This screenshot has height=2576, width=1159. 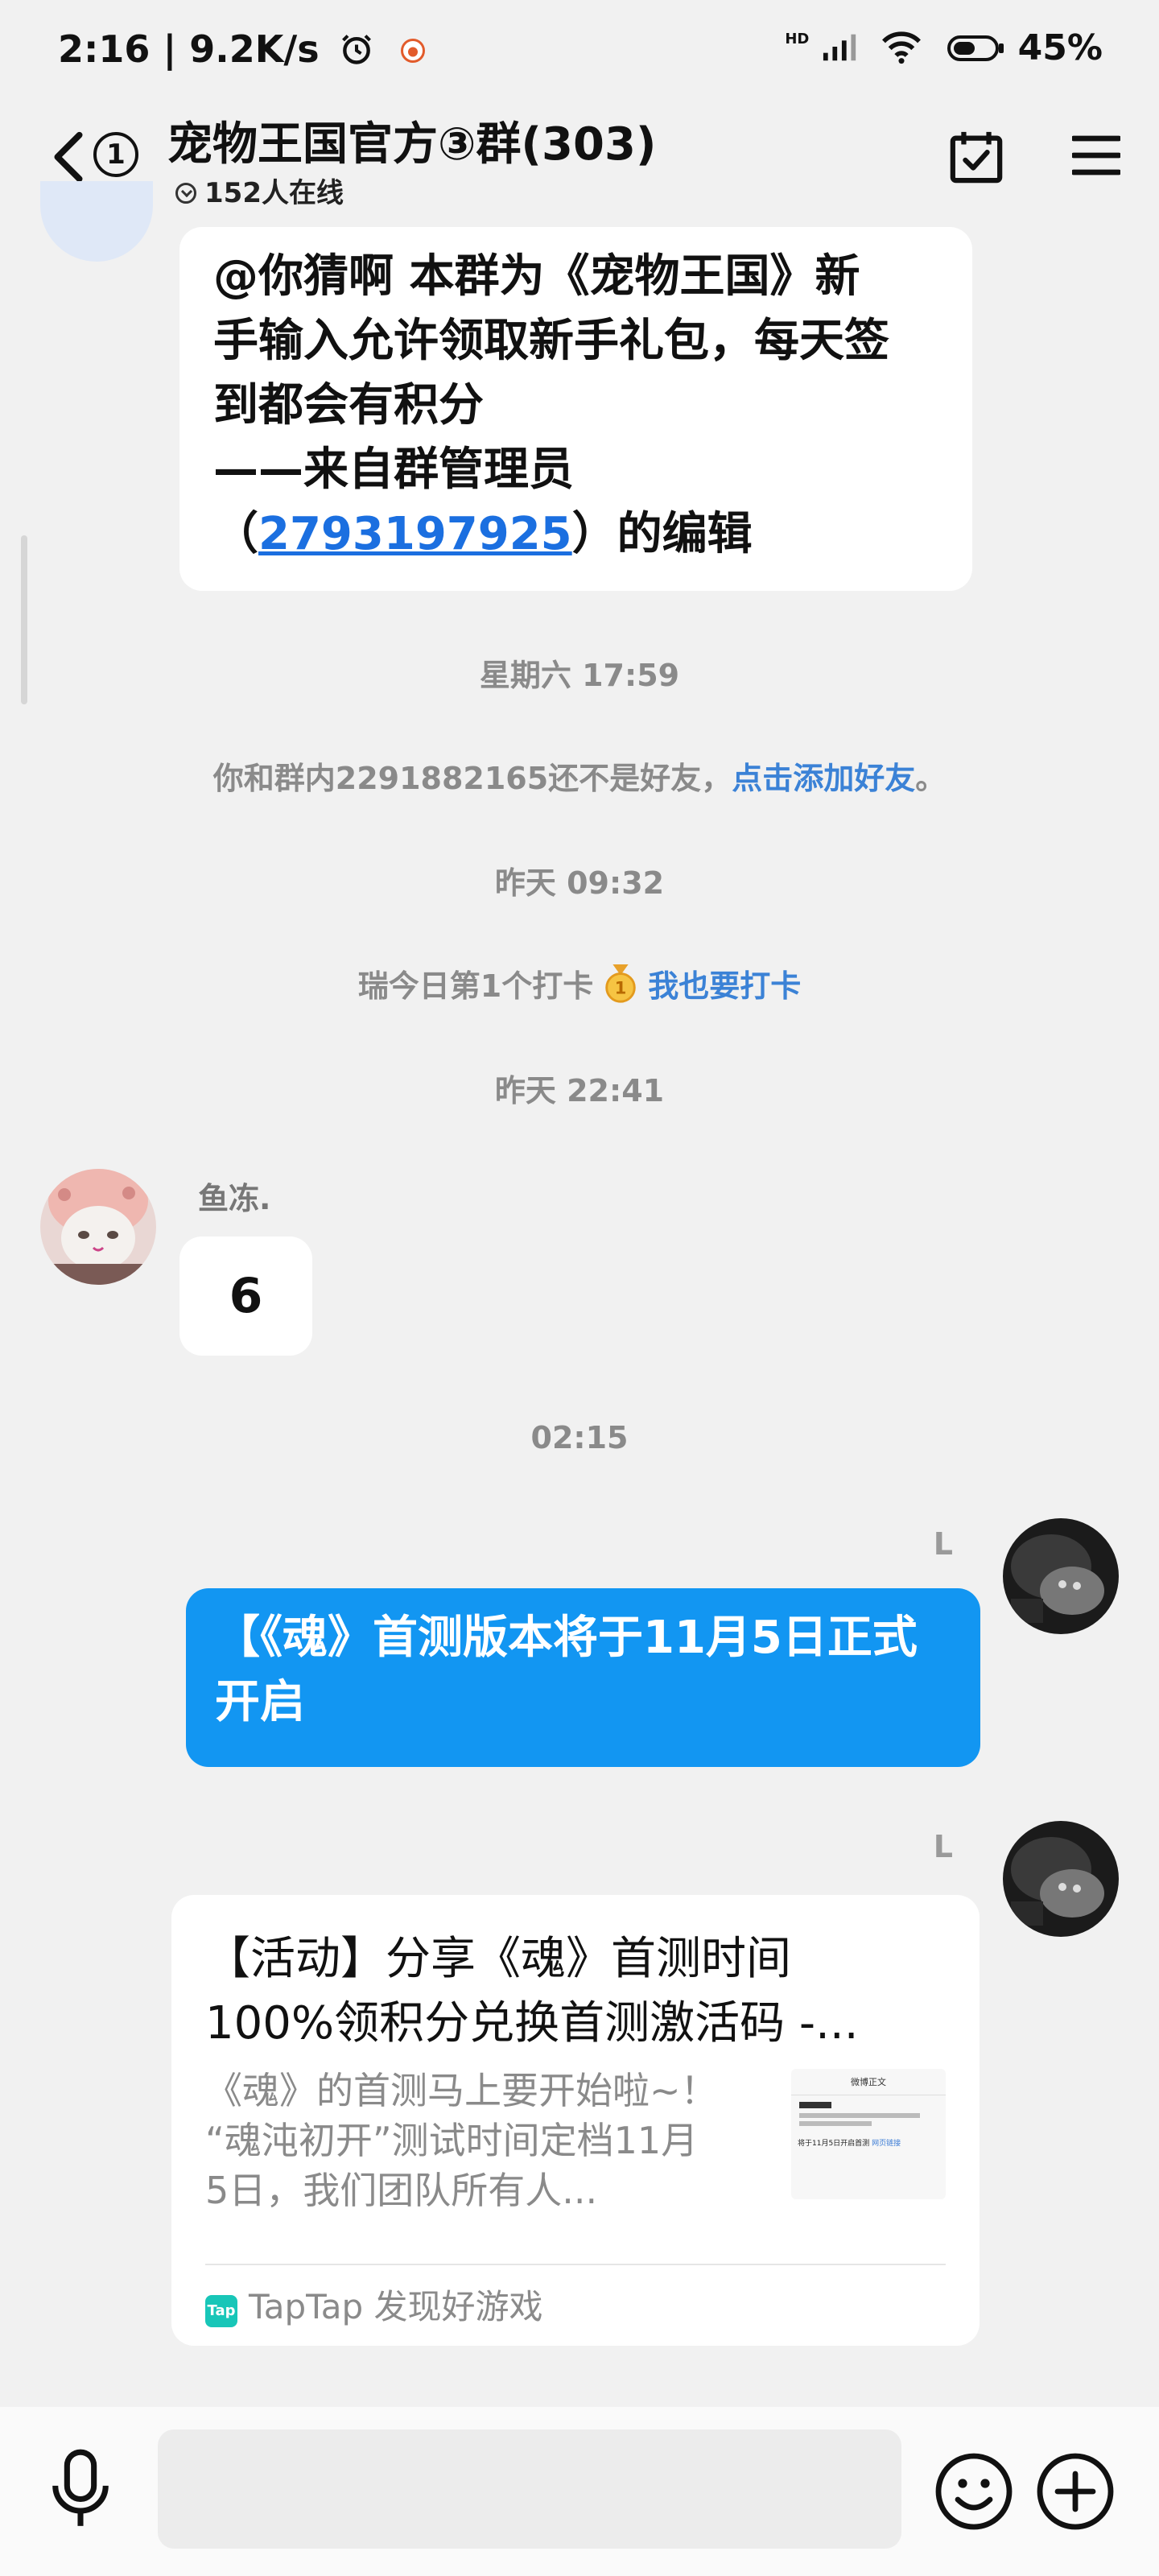 I want to click on checkin-link: 我也要打卡, so click(x=724, y=986).